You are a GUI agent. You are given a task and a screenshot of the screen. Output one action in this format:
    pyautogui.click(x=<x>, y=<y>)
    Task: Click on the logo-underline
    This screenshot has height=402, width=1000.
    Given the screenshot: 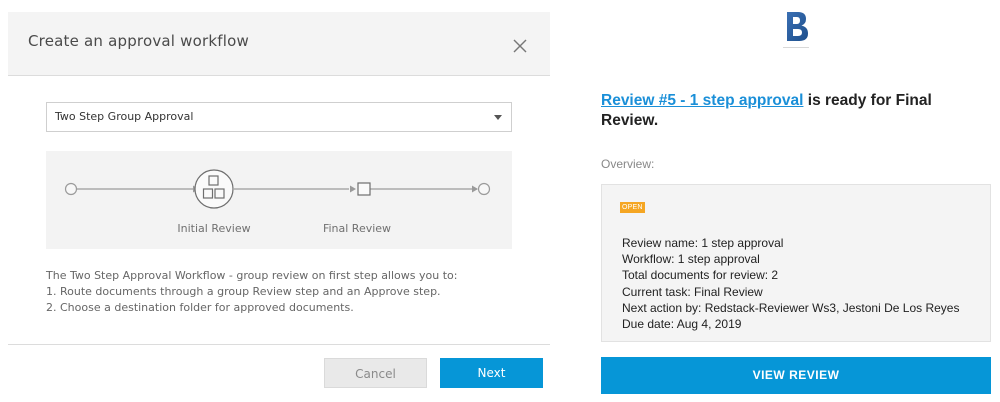 What is the action you would take?
    pyautogui.click(x=796, y=47)
    